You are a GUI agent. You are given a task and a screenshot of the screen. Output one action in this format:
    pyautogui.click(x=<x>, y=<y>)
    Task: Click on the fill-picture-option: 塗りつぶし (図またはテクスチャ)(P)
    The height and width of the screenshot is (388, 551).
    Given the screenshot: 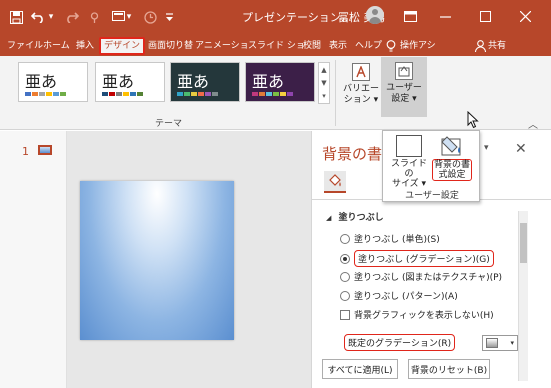 What is the action you would take?
    pyautogui.click(x=421, y=276)
    